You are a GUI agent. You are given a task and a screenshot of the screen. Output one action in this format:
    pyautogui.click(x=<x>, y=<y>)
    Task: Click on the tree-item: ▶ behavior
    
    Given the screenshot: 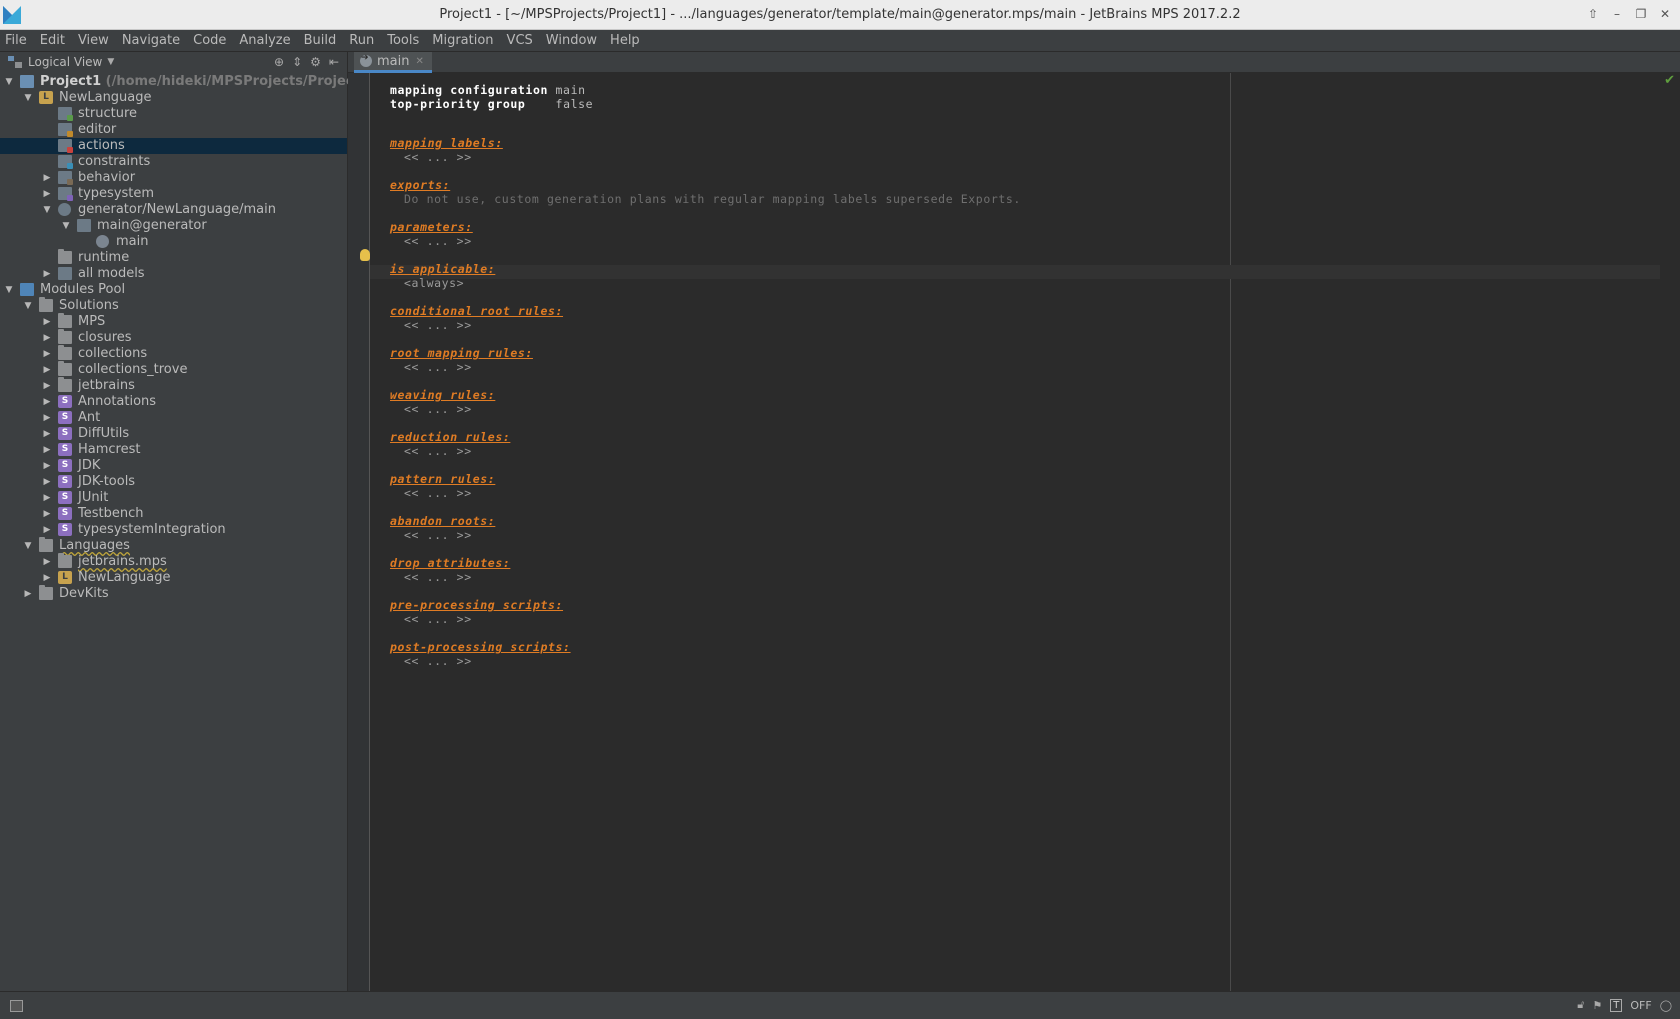 What is the action you would take?
    pyautogui.click(x=173, y=178)
    